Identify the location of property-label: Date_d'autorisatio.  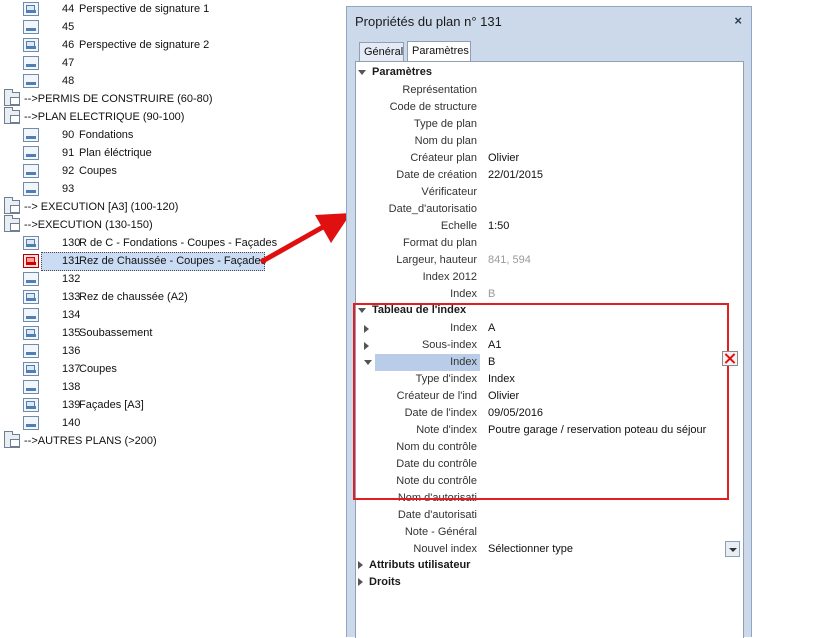
(432, 209).